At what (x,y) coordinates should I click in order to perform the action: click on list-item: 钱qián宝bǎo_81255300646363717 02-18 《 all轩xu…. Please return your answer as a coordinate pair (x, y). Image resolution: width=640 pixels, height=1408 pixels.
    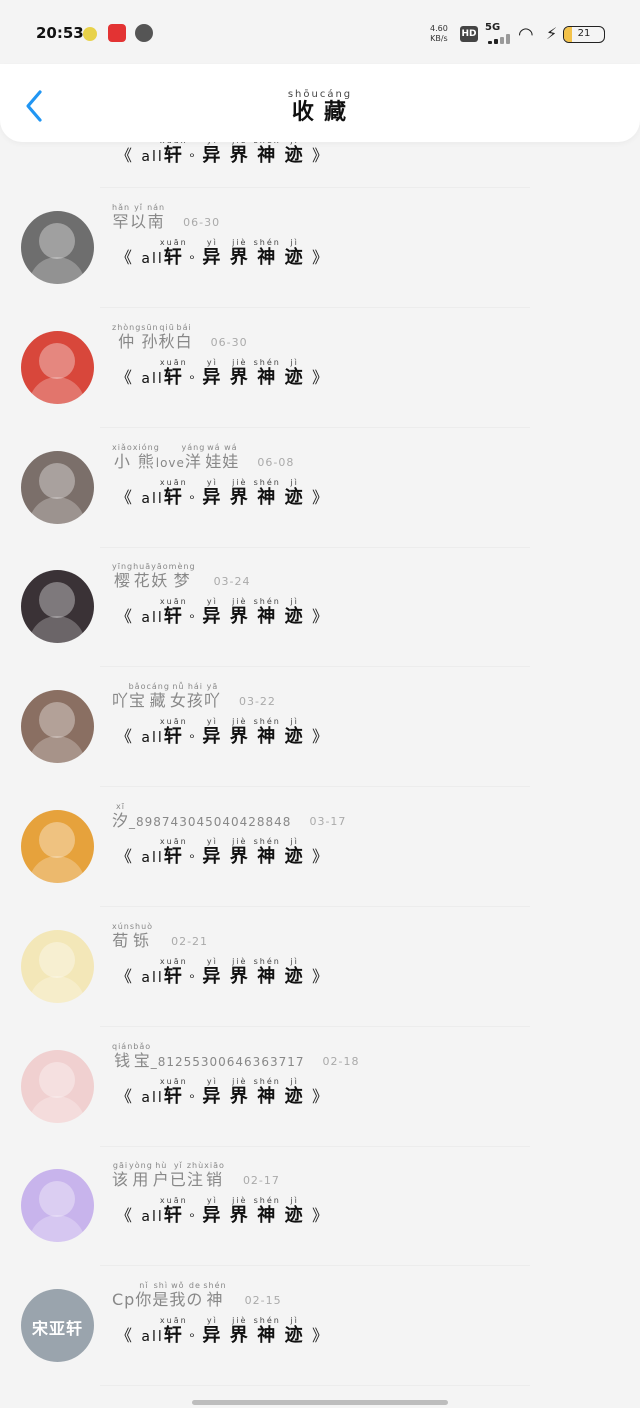
    Looking at the image, I should click on (320, 1087).